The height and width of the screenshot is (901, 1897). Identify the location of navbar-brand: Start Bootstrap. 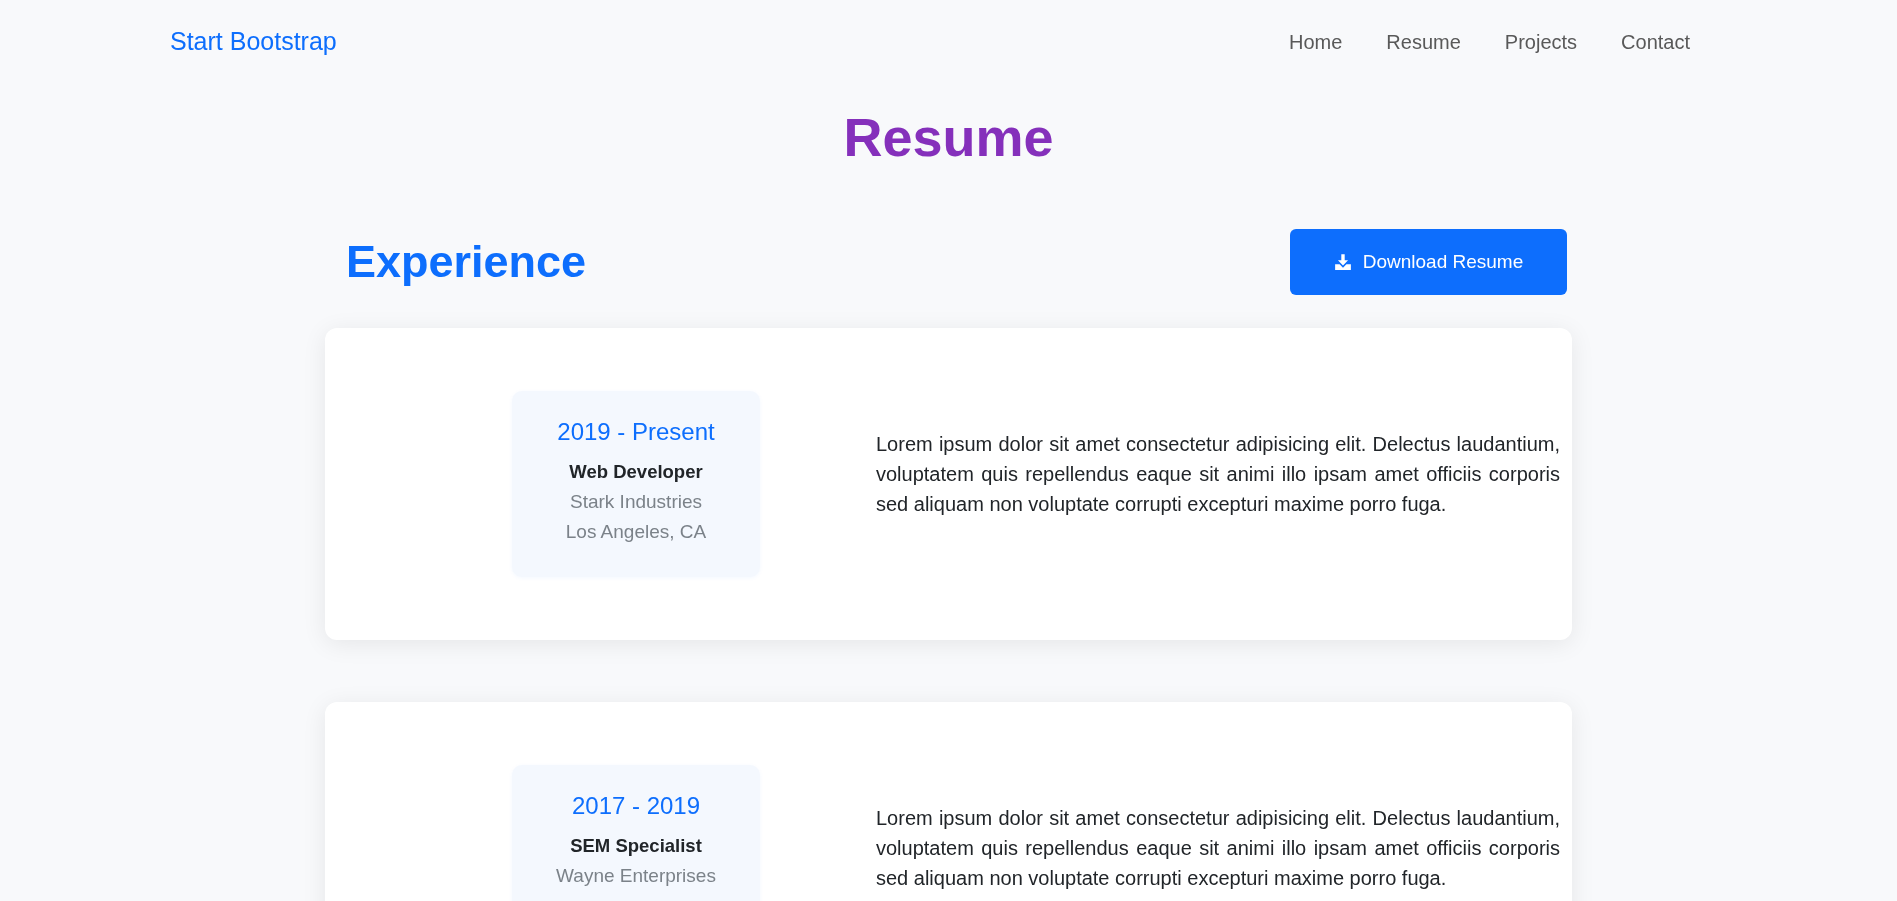
(253, 42).